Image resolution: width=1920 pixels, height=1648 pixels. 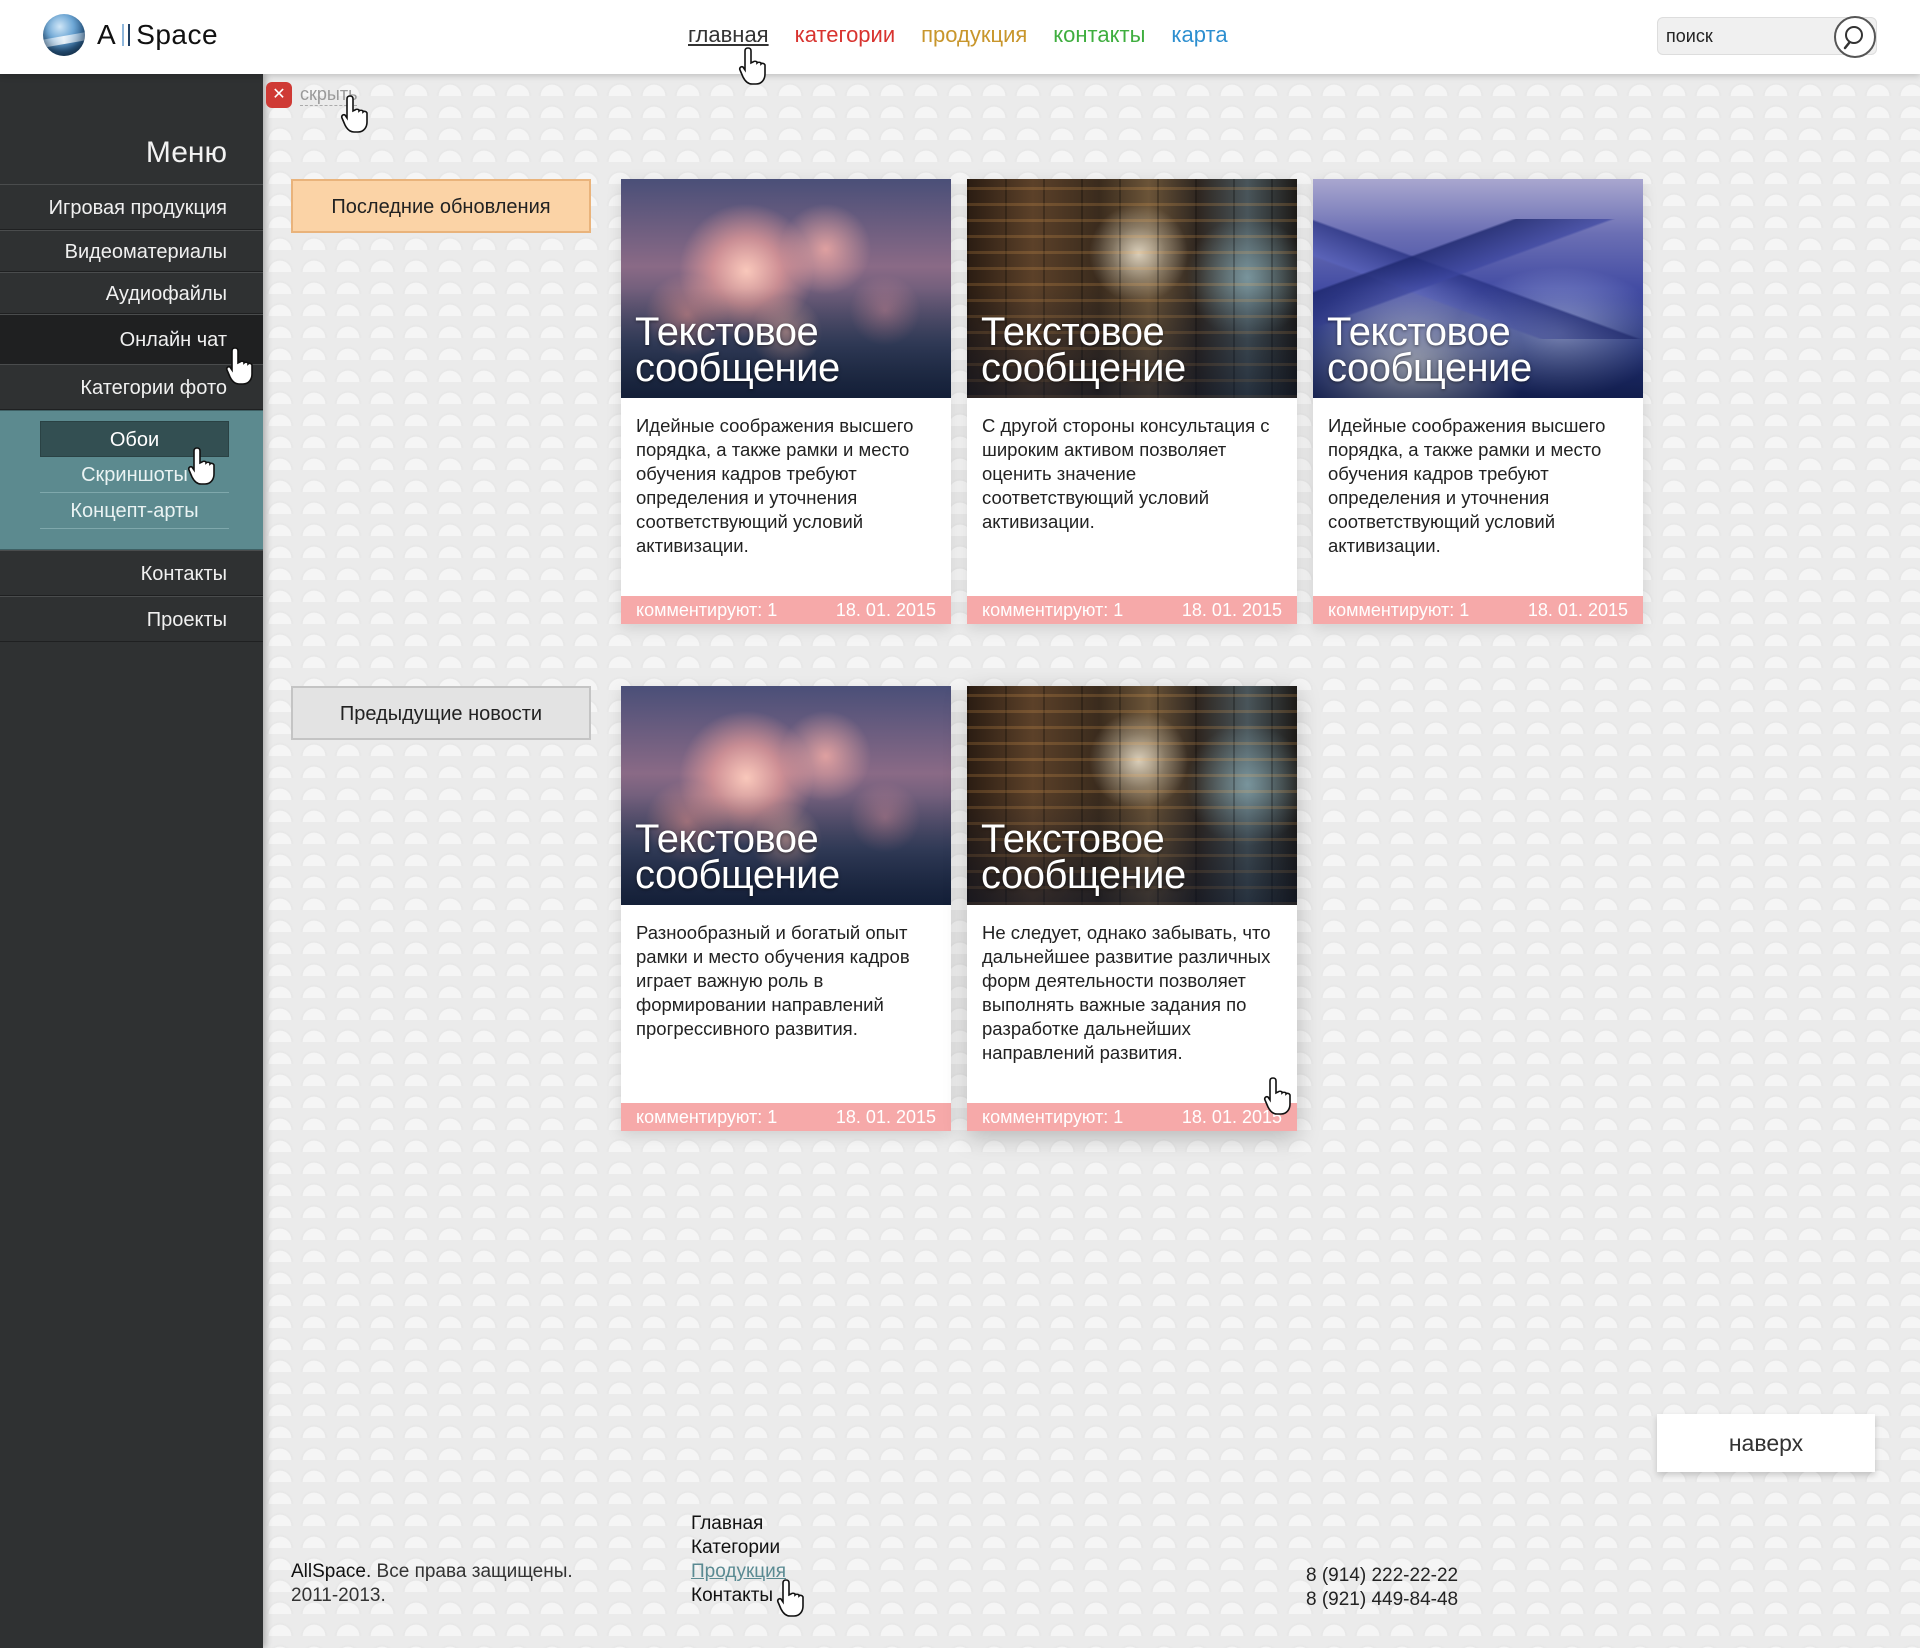 What do you see at coordinates (64, 35) in the screenshot?
I see `globe-logo-icon` at bounding box center [64, 35].